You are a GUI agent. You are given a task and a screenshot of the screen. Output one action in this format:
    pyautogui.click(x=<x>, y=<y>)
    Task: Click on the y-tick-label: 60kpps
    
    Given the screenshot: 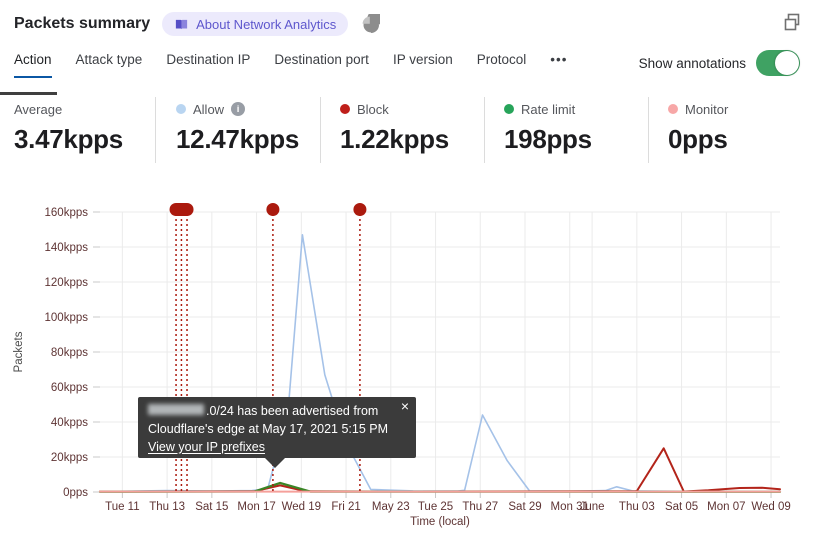 What is the action you would take?
    pyautogui.click(x=69, y=388)
    